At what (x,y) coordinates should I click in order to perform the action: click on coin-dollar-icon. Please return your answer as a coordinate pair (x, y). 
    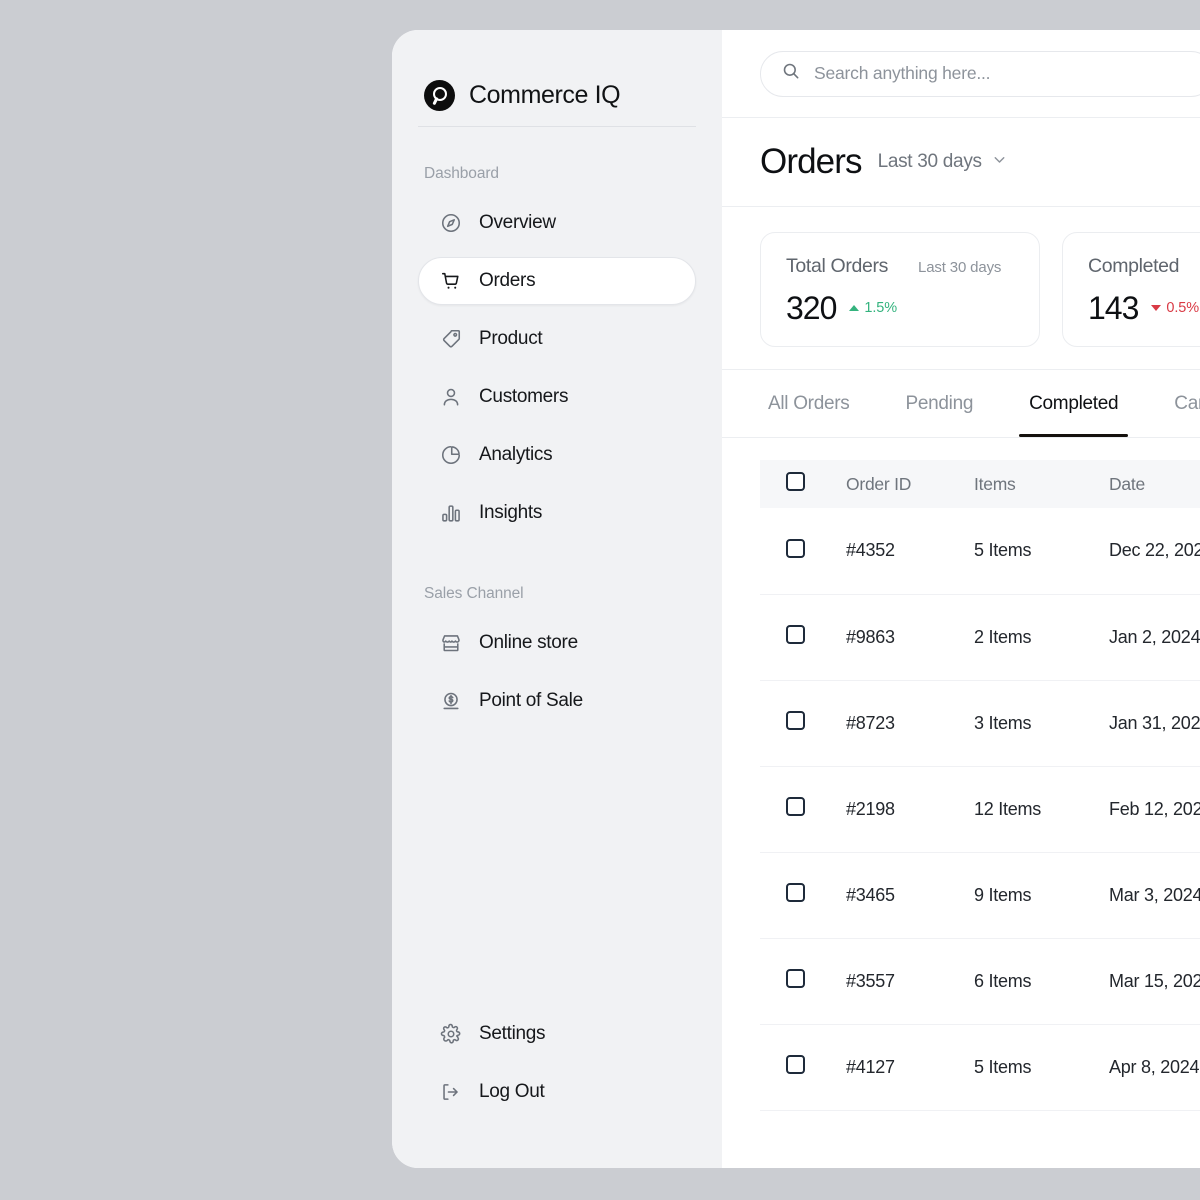
    Looking at the image, I should click on (451, 701).